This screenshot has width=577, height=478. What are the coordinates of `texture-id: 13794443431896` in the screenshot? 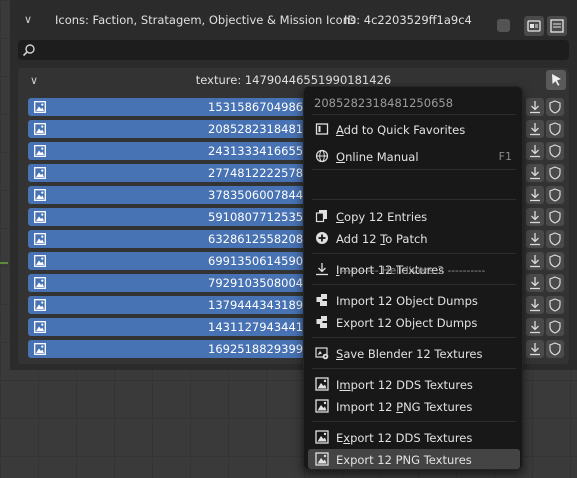 It's located at (259, 305).